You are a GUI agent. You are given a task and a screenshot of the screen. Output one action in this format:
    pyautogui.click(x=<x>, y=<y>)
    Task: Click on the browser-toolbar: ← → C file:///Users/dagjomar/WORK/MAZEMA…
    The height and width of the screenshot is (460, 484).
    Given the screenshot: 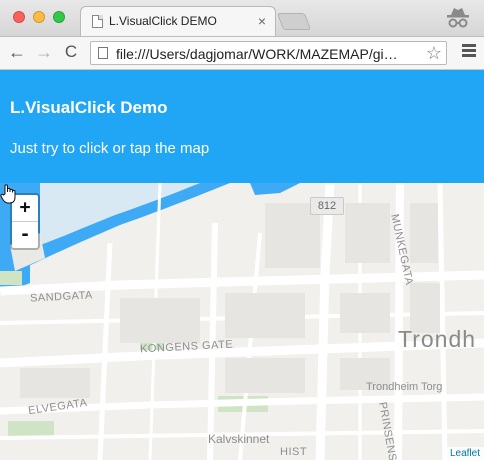 What is the action you would take?
    pyautogui.click(x=242, y=53)
    